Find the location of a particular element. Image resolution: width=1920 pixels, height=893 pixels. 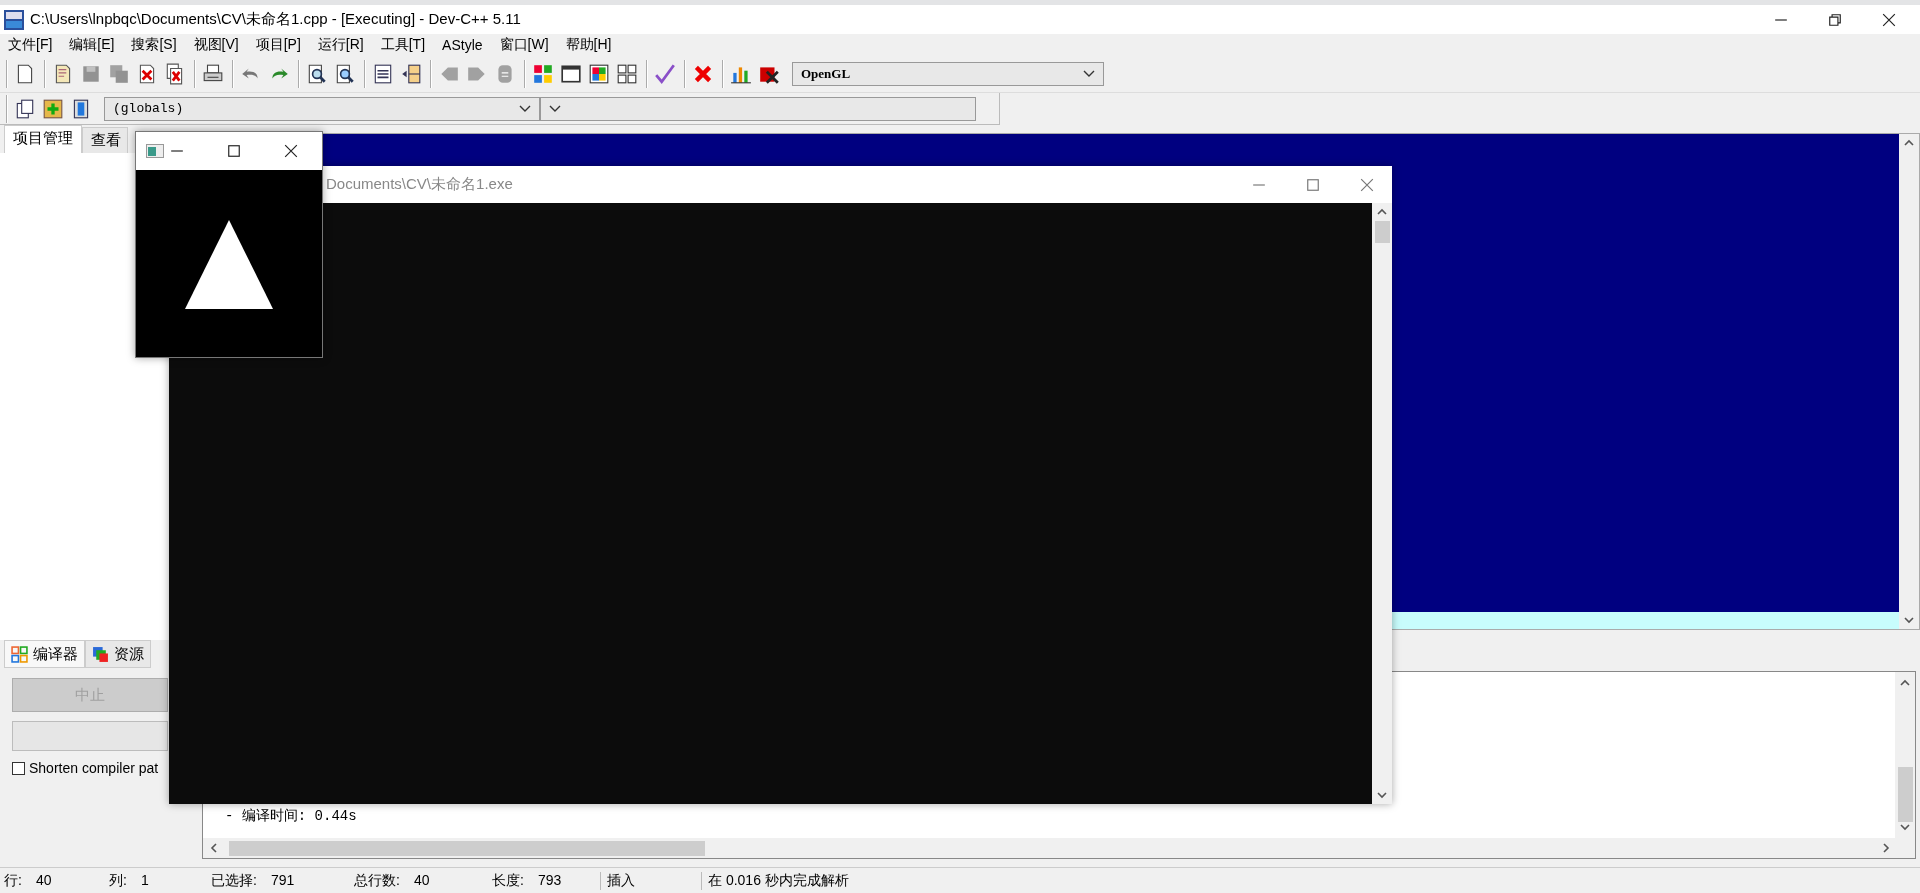

menu-item: 搜索[S] is located at coordinates (154, 45).